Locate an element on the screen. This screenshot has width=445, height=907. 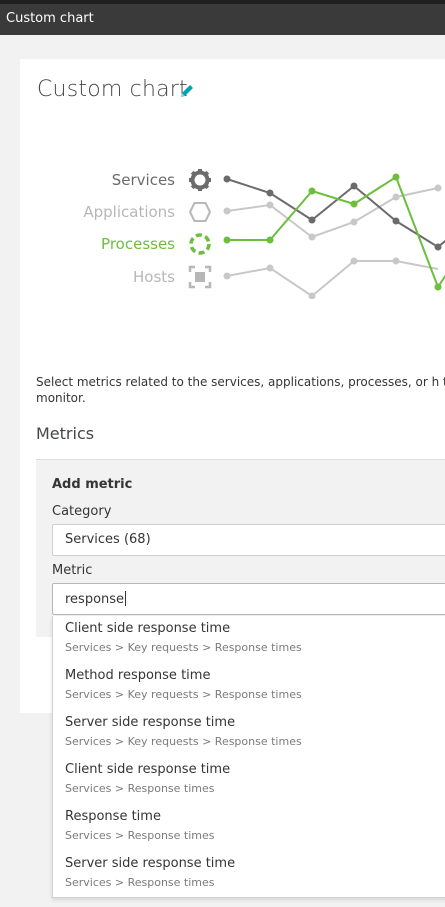
text-caret is located at coordinates (126, 598).